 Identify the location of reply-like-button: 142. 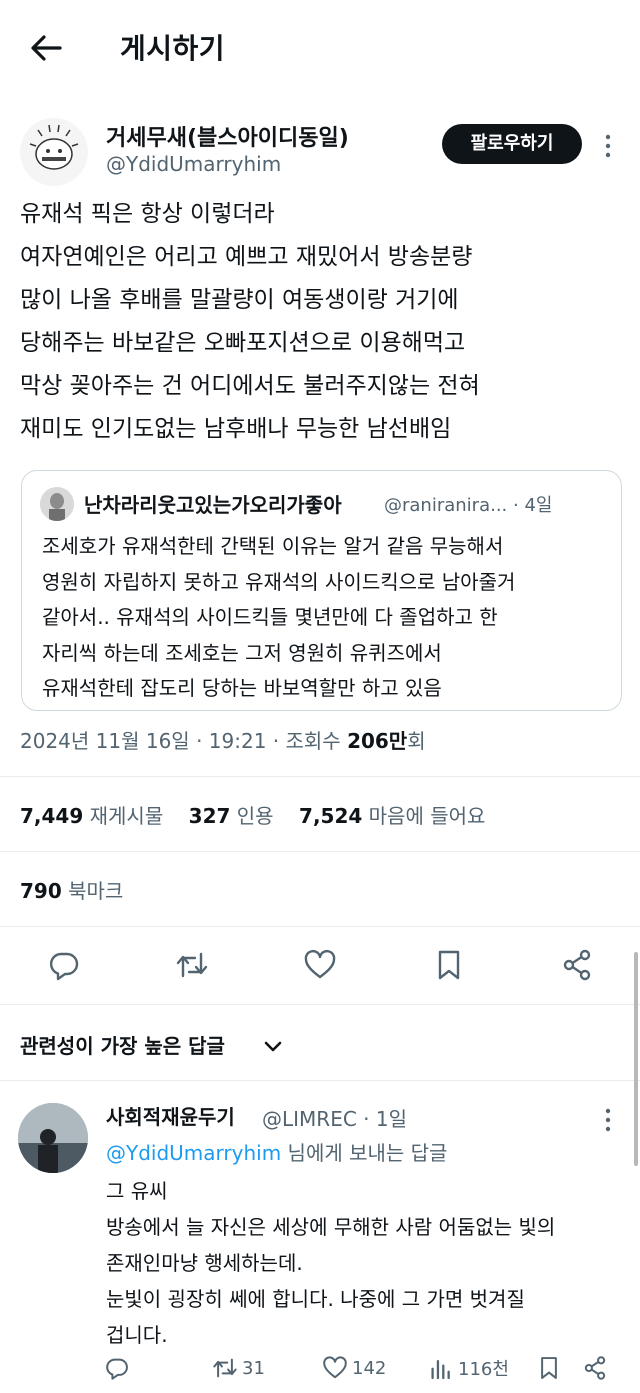
(354, 1368).